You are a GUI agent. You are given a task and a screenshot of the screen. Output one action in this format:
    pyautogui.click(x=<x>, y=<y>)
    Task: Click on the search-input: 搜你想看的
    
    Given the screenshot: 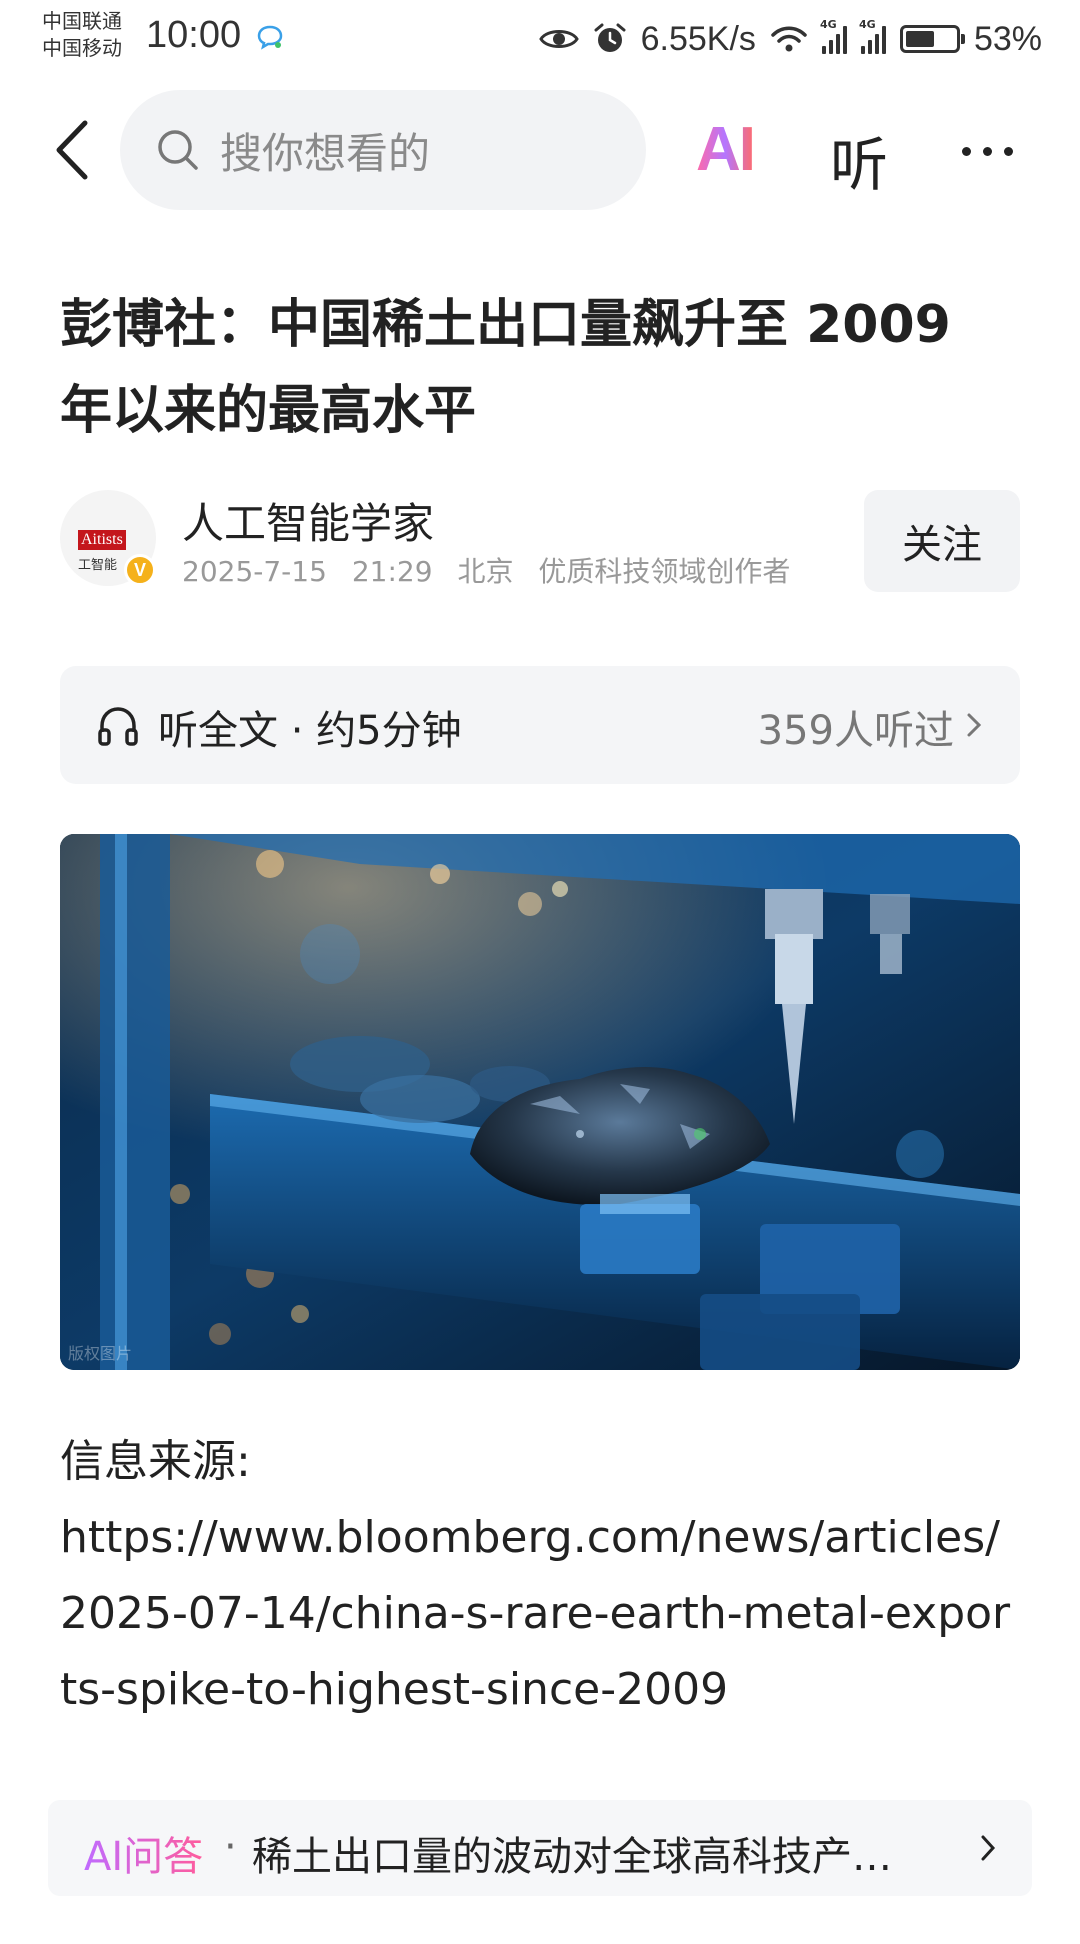 What is the action you would take?
    pyautogui.click(x=383, y=150)
    